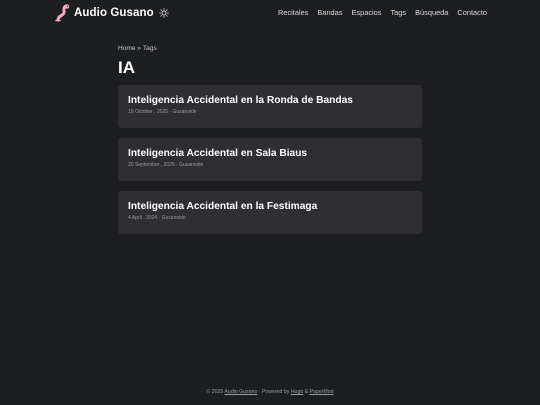  I want to click on post-meta: 19 October , 2025 · Gusanoide, so click(270, 112).